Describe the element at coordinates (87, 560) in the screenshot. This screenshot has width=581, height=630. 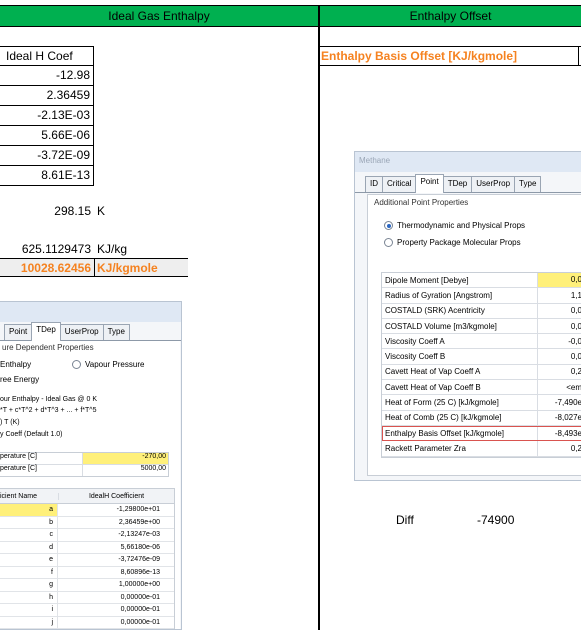
I see `coef-row: e -3,72476e-09` at that location.